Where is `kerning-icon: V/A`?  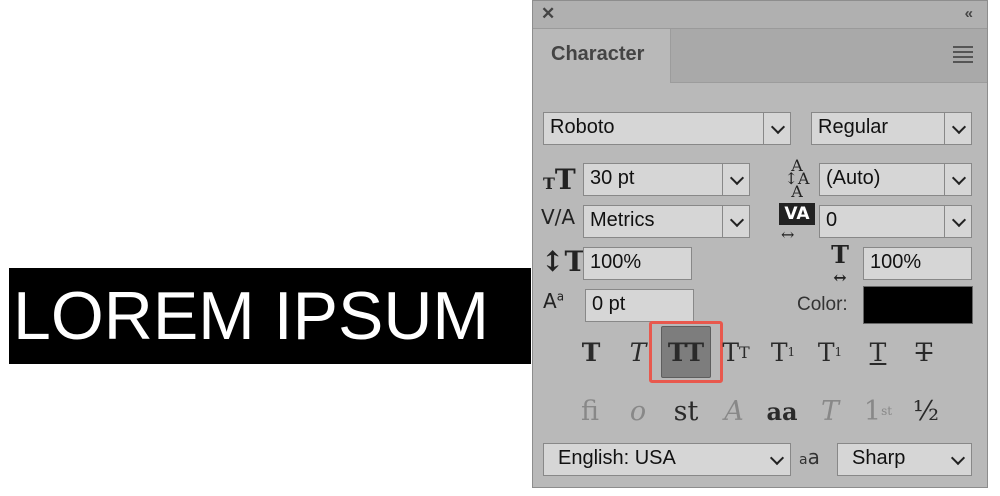 kerning-icon: V/A is located at coordinates (558, 217).